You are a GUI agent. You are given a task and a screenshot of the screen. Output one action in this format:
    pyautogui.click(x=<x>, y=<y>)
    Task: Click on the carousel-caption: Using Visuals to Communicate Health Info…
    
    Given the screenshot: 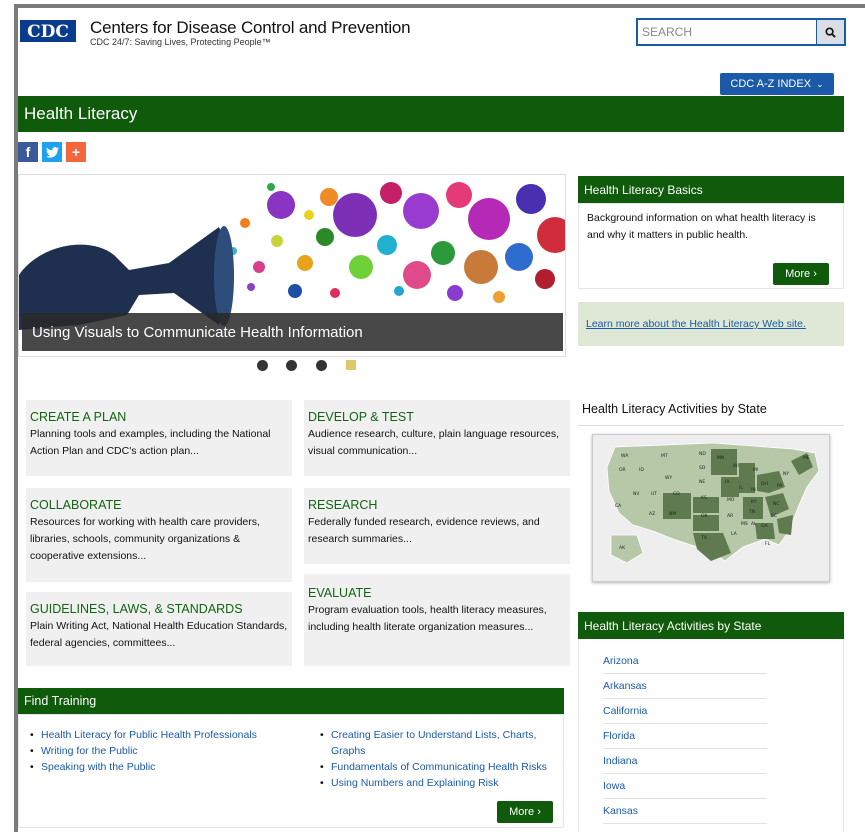 What is the action you would take?
    pyautogui.click(x=292, y=332)
    